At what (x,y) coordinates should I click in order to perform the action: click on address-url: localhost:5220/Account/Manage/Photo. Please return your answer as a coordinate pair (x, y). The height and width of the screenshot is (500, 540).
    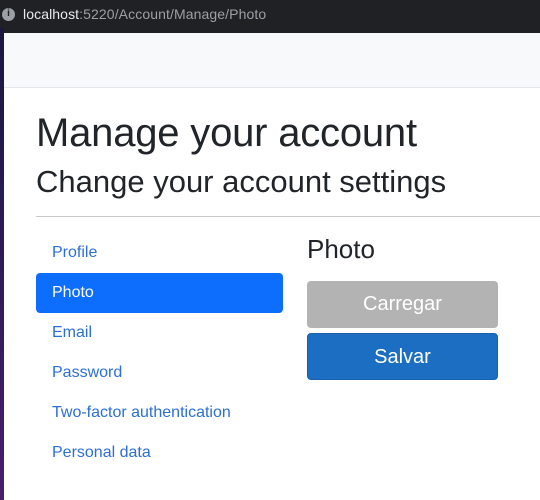
    Looking at the image, I should click on (144, 14).